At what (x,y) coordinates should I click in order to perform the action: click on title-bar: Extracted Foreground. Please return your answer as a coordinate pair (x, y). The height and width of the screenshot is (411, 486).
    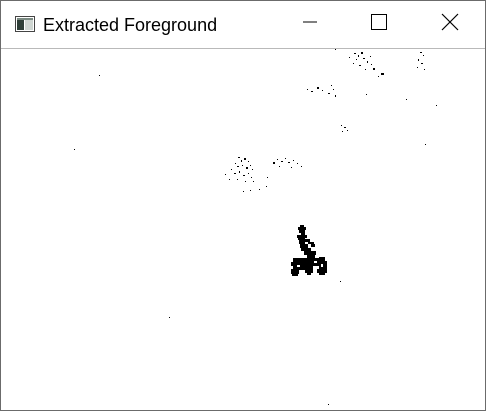
    Looking at the image, I should click on (243, 25).